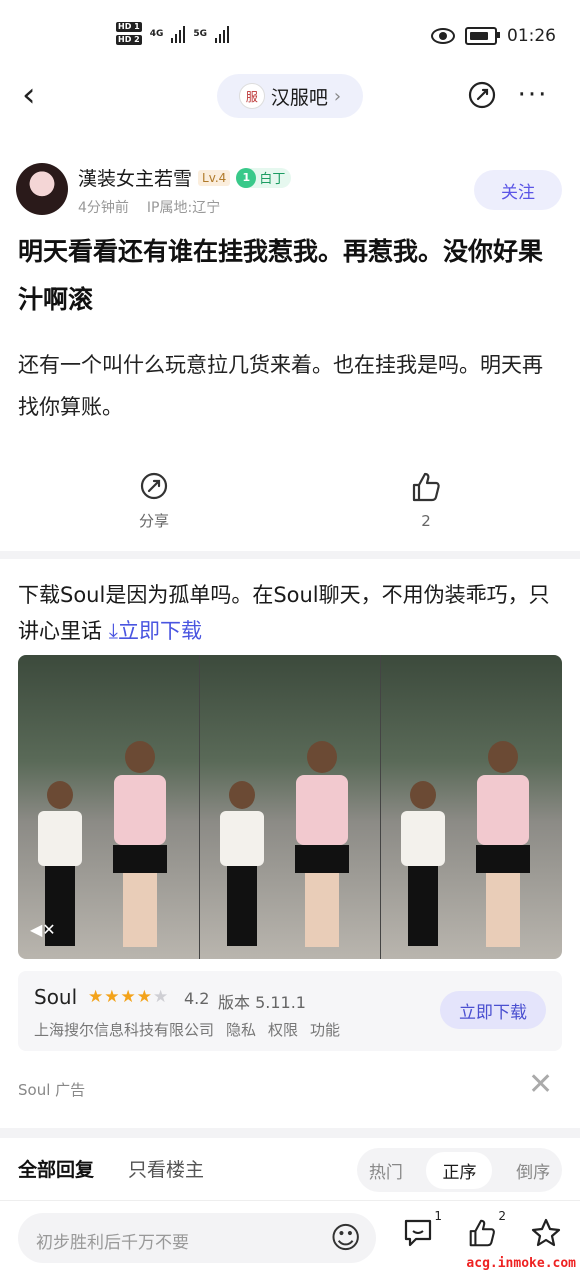 The image size is (580, 1277). What do you see at coordinates (386, 1170) in the screenshot?
I see `sort-hot: 热门` at bounding box center [386, 1170].